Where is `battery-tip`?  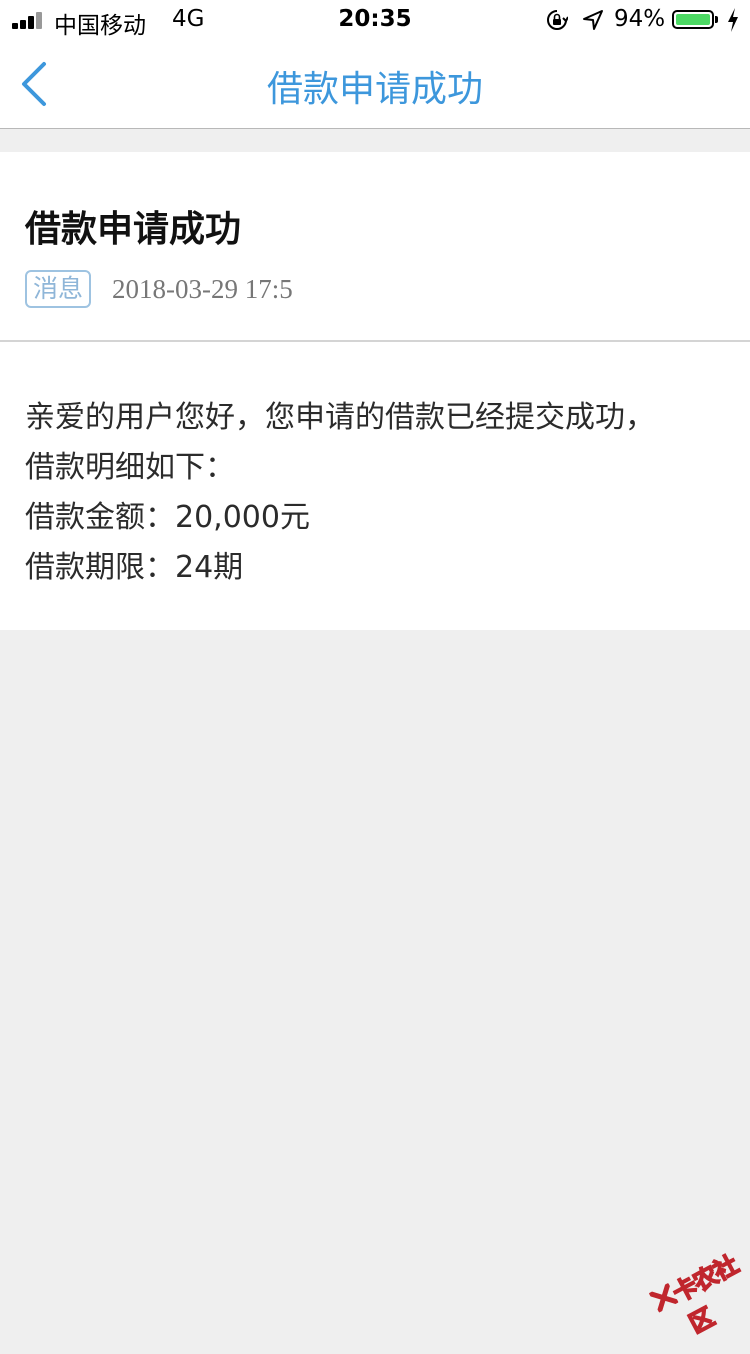
battery-tip is located at coordinates (716, 19).